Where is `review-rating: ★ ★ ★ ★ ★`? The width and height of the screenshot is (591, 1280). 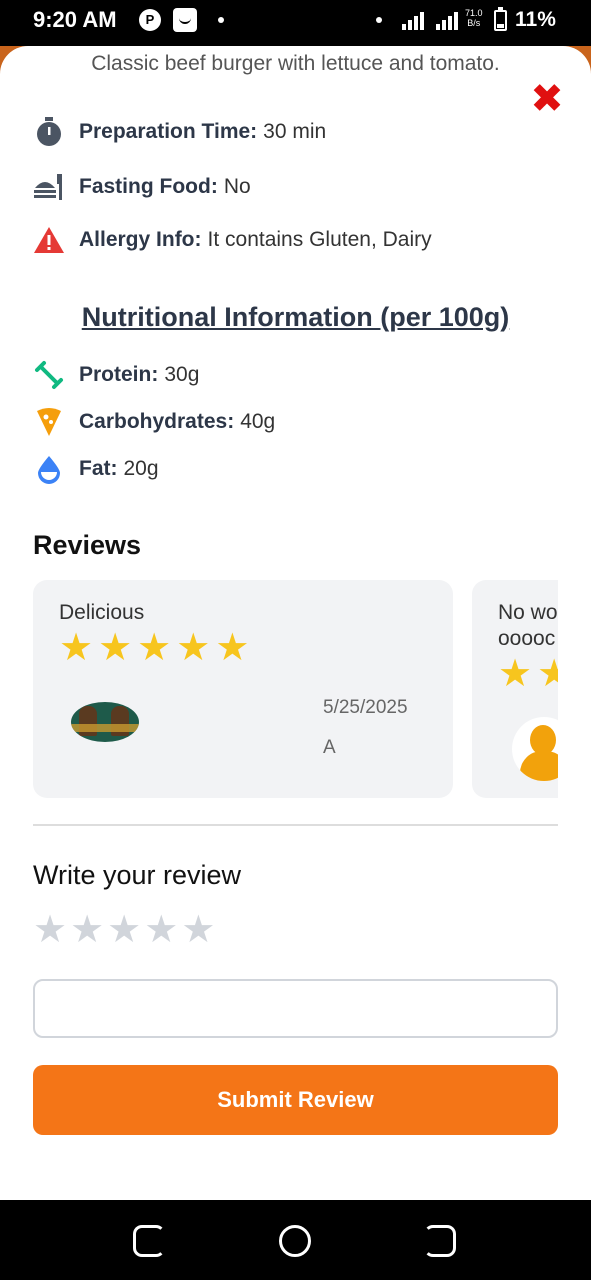
review-rating: ★ ★ ★ ★ ★ is located at coordinates (154, 648).